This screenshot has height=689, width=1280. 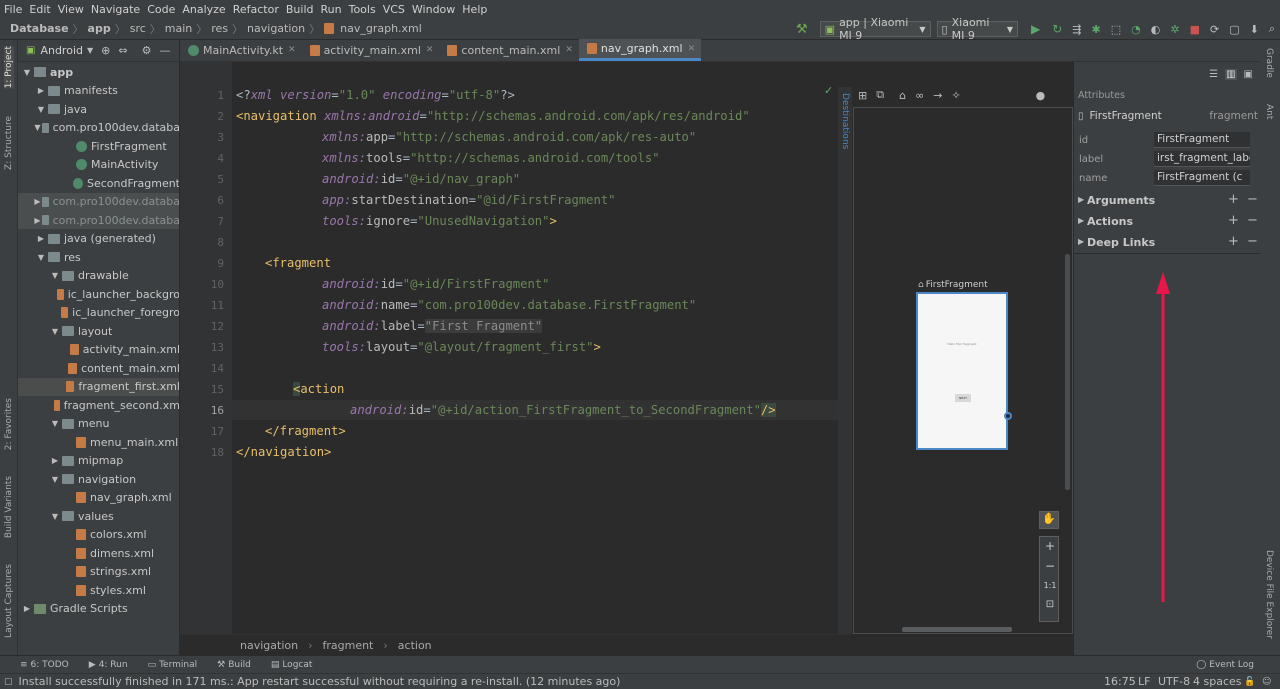 I want to click on device-select: ▯ Xiaomi MI 9 ▼, so click(x=977, y=29).